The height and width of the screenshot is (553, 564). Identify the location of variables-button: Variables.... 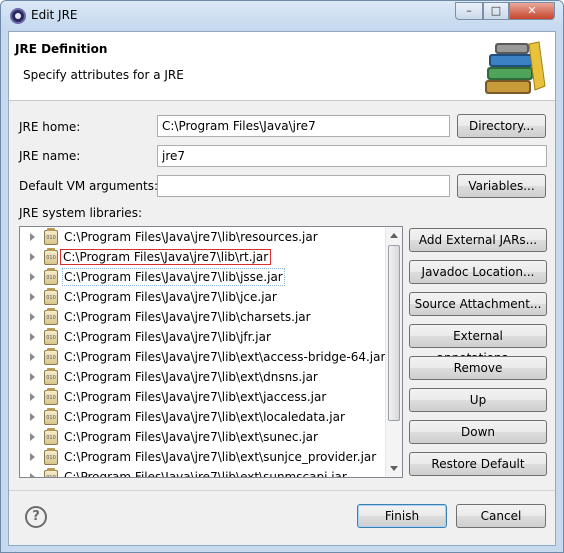
(501, 186).